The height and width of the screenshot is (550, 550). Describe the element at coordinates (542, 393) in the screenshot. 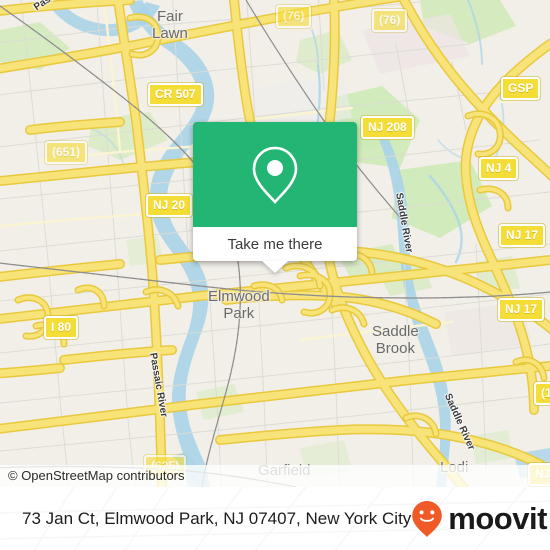

I see `road-shield-17-partial: (1` at that location.